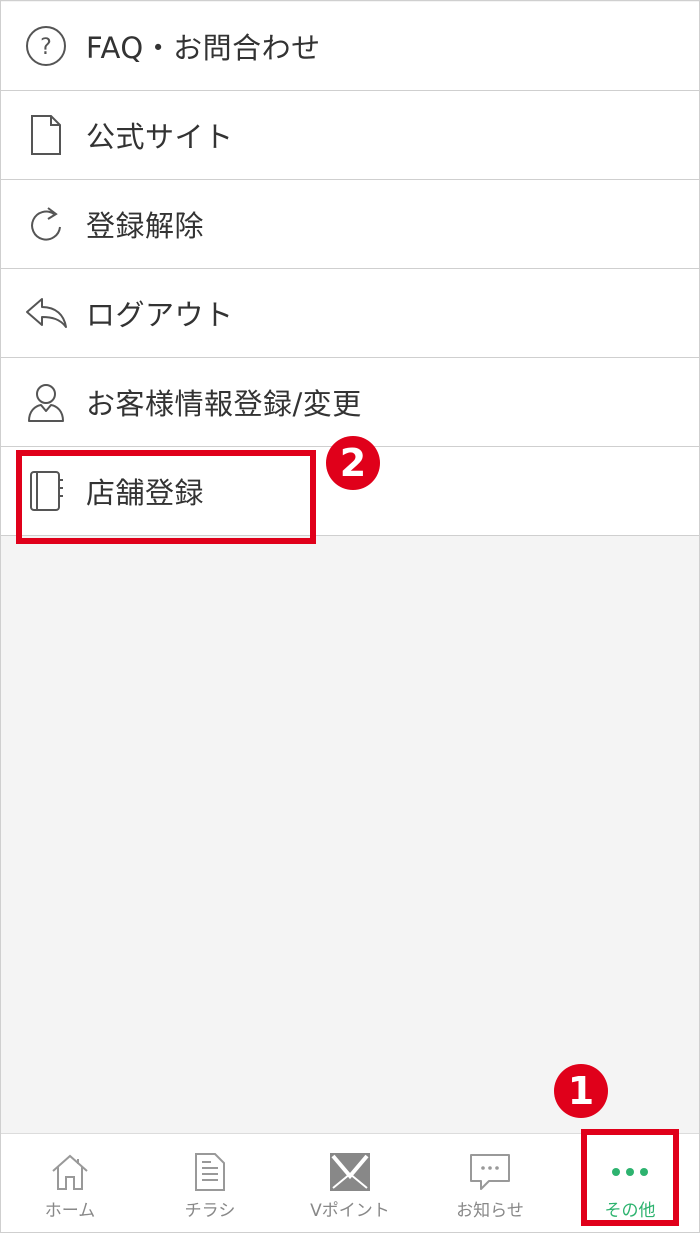  Describe the element at coordinates (353, 463) in the screenshot. I see `annotation-badge-2: 2` at that location.